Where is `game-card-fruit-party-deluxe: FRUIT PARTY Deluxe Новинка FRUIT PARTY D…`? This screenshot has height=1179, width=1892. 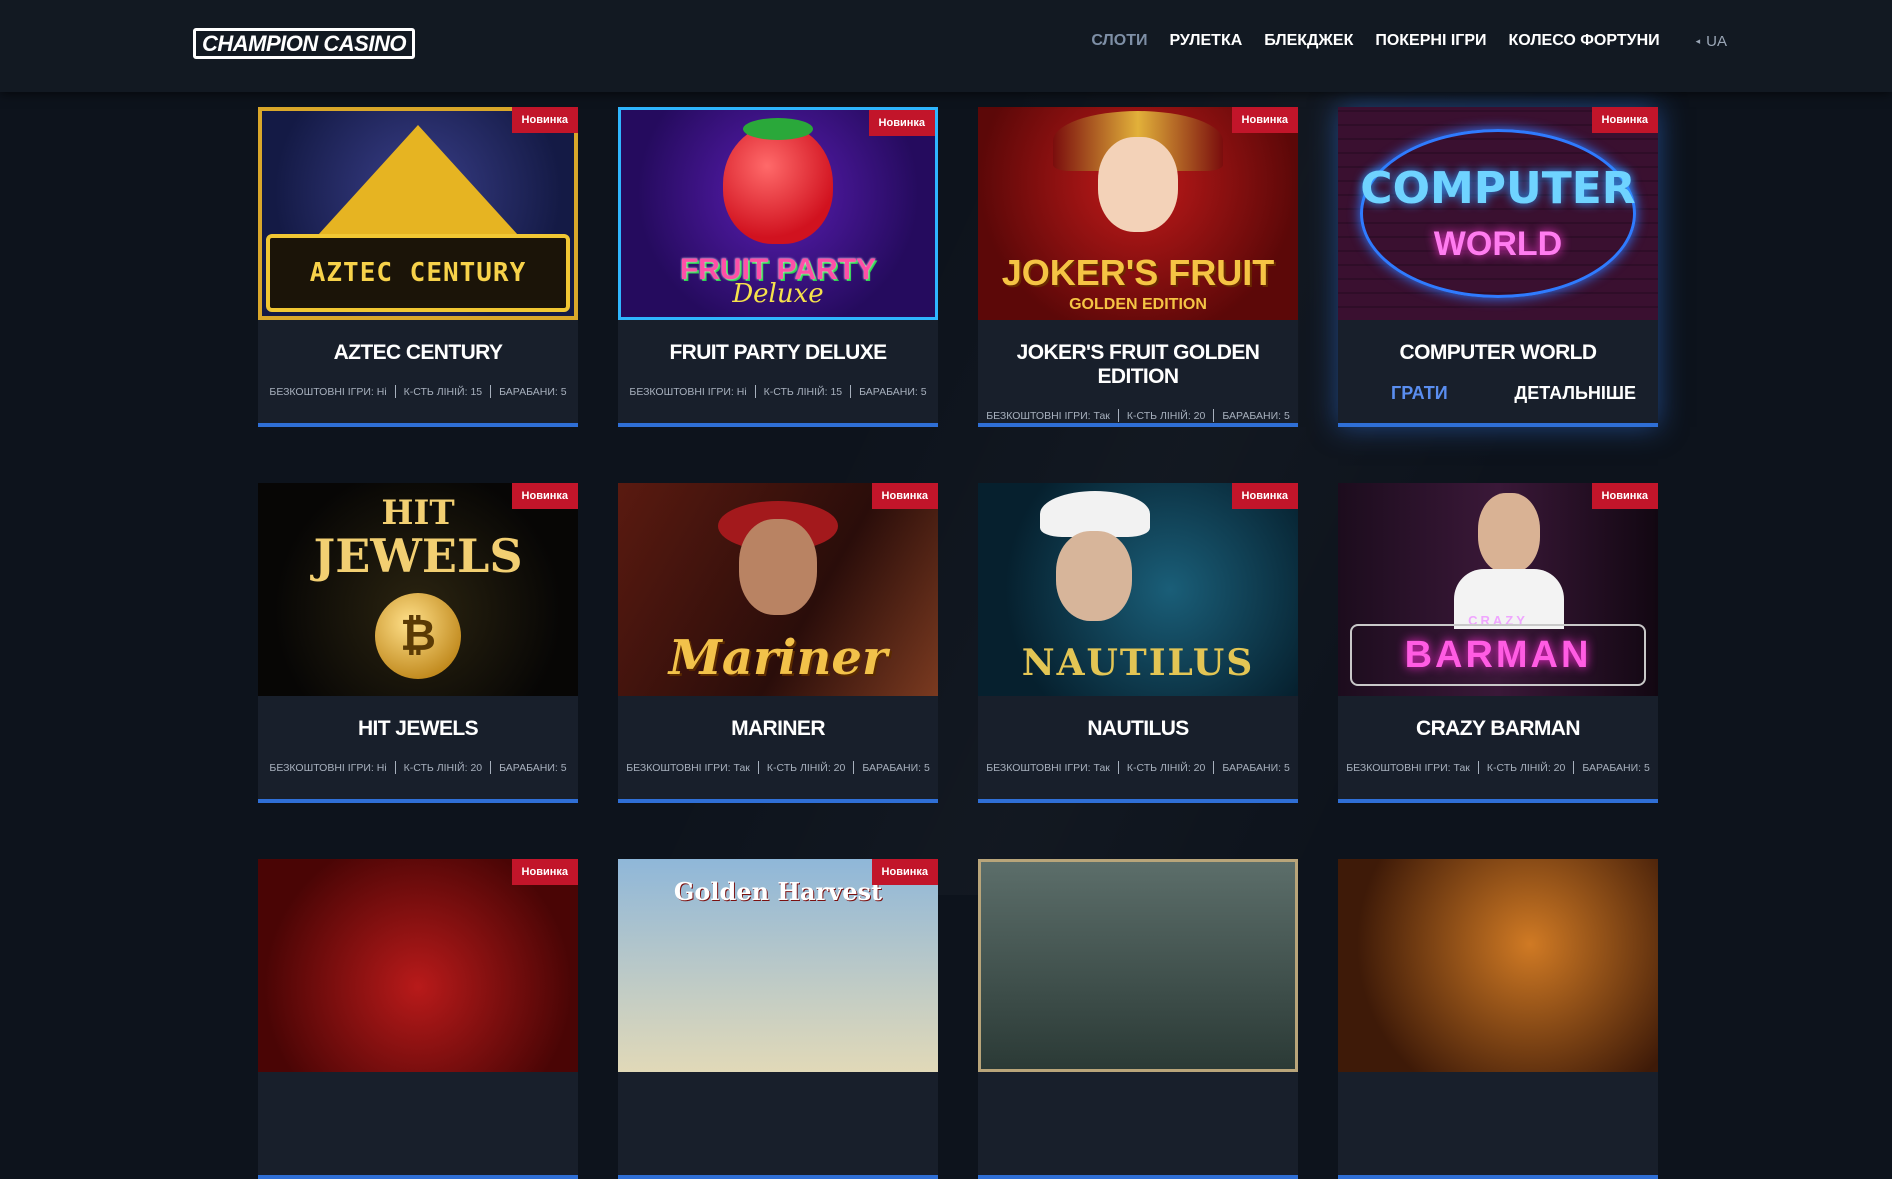
game-card-fruit-party-deluxe: FRUIT PARTY Deluxe Новинка FRUIT PARTY D… is located at coordinates (778, 267).